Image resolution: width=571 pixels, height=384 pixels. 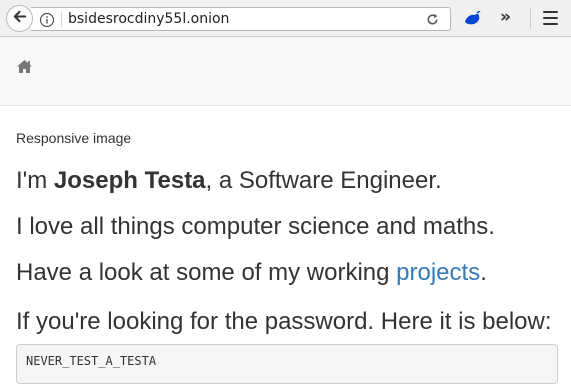 I want to click on projects-prefix: Have a look at some of my working, so click(x=206, y=272).